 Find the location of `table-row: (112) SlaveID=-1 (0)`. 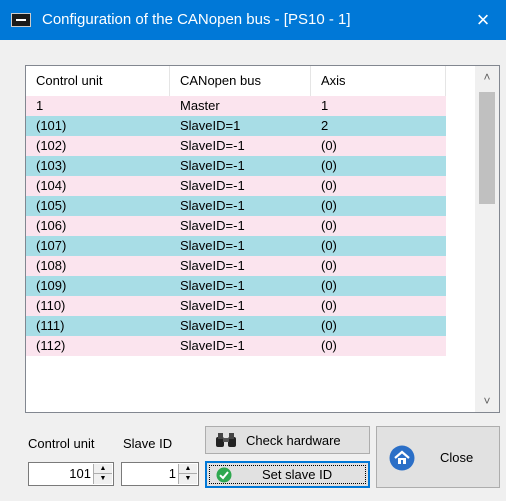

table-row: (112) SlaveID=-1 (0) is located at coordinates (251, 346).